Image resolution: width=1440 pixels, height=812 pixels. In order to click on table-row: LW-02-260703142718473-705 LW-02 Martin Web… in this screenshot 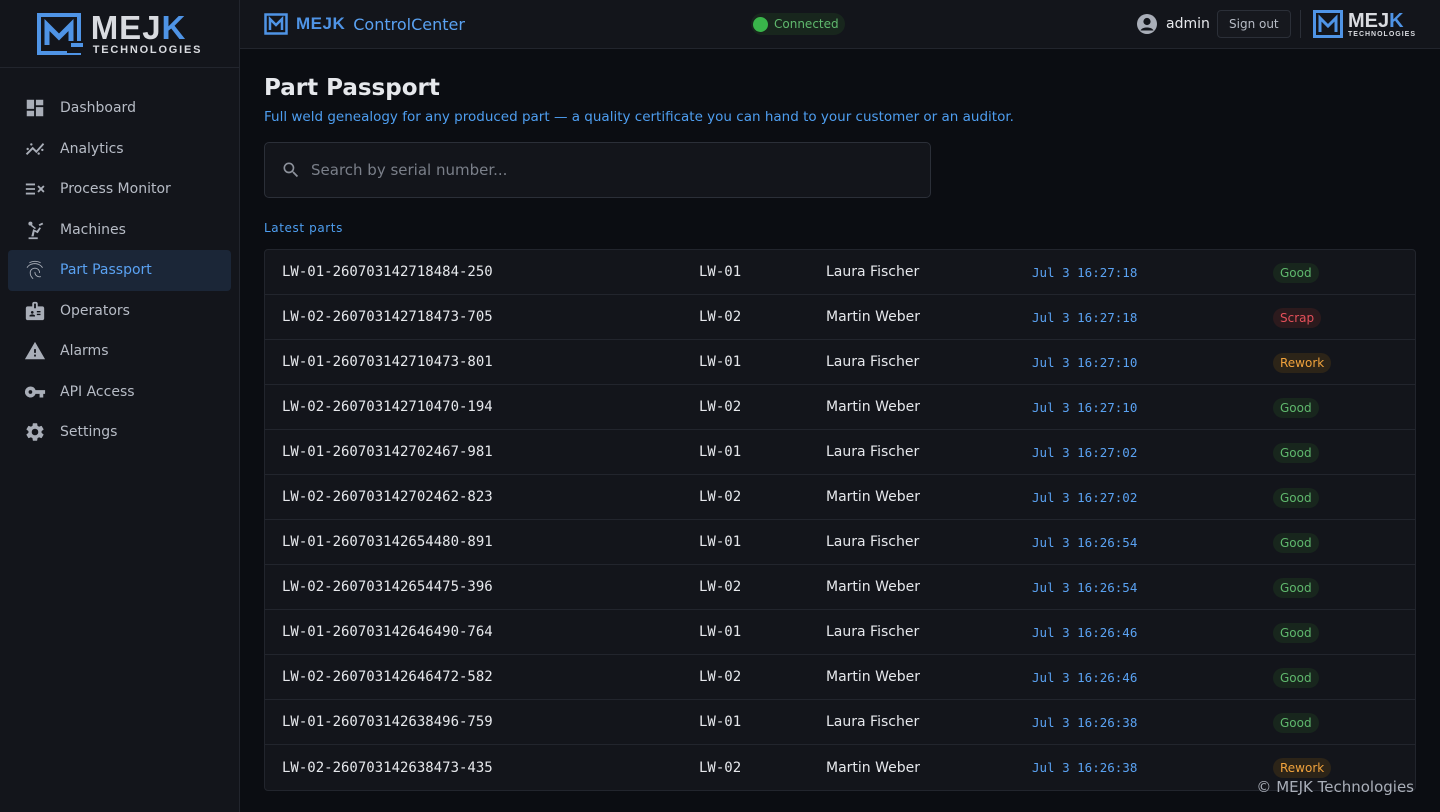, I will do `click(840, 317)`.